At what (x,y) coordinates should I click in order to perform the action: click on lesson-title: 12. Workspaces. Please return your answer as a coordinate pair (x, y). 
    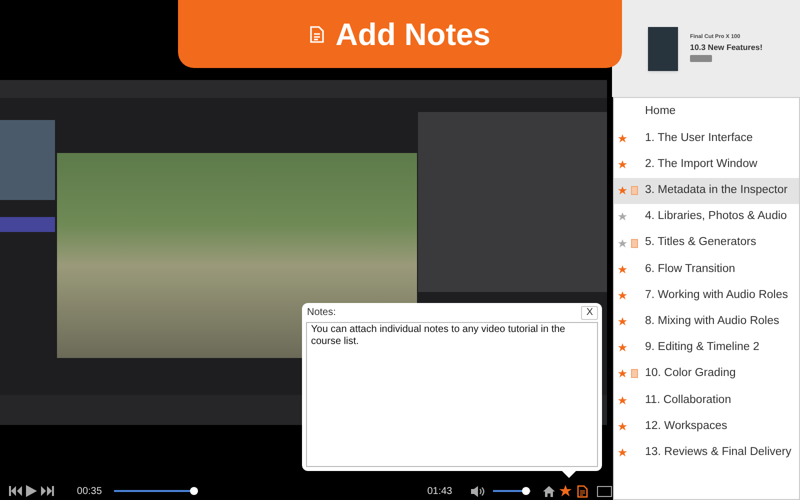
    Looking at the image, I should click on (686, 426).